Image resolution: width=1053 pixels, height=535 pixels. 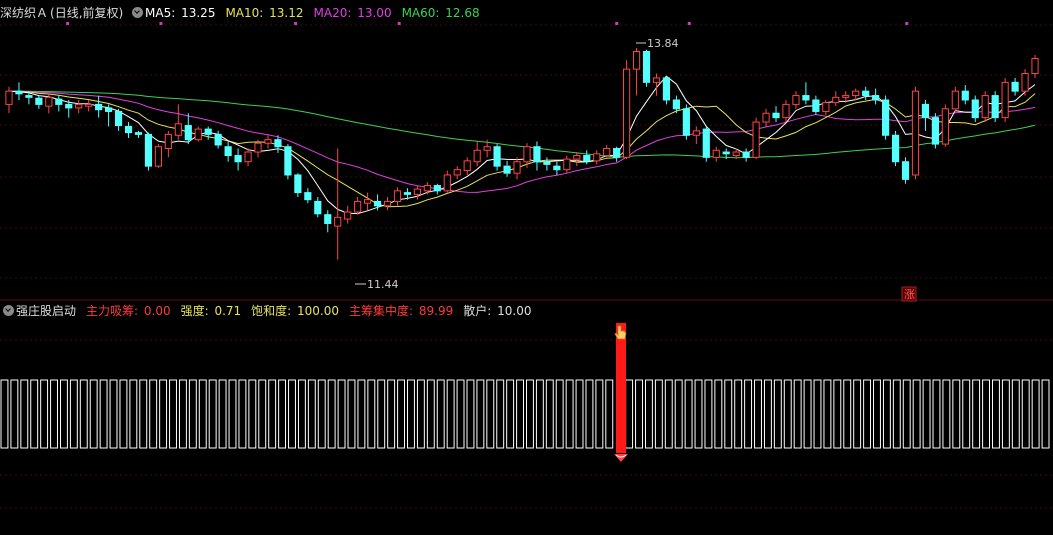 What do you see at coordinates (24, 13) in the screenshot?
I see `stock-name: 深纺织Ａ` at bounding box center [24, 13].